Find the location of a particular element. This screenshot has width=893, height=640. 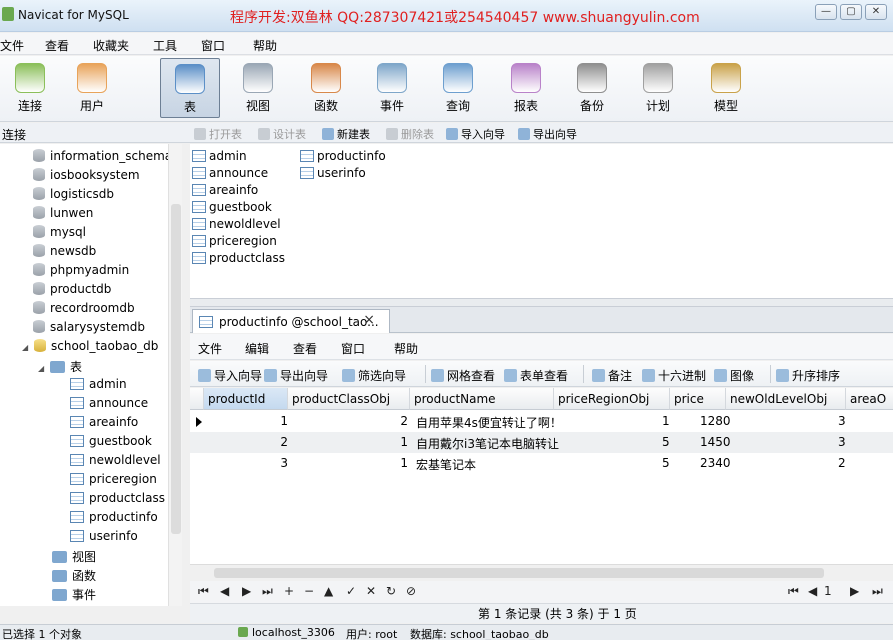

toolbar-event-button: 事件 is located at coordinates (392, 88).